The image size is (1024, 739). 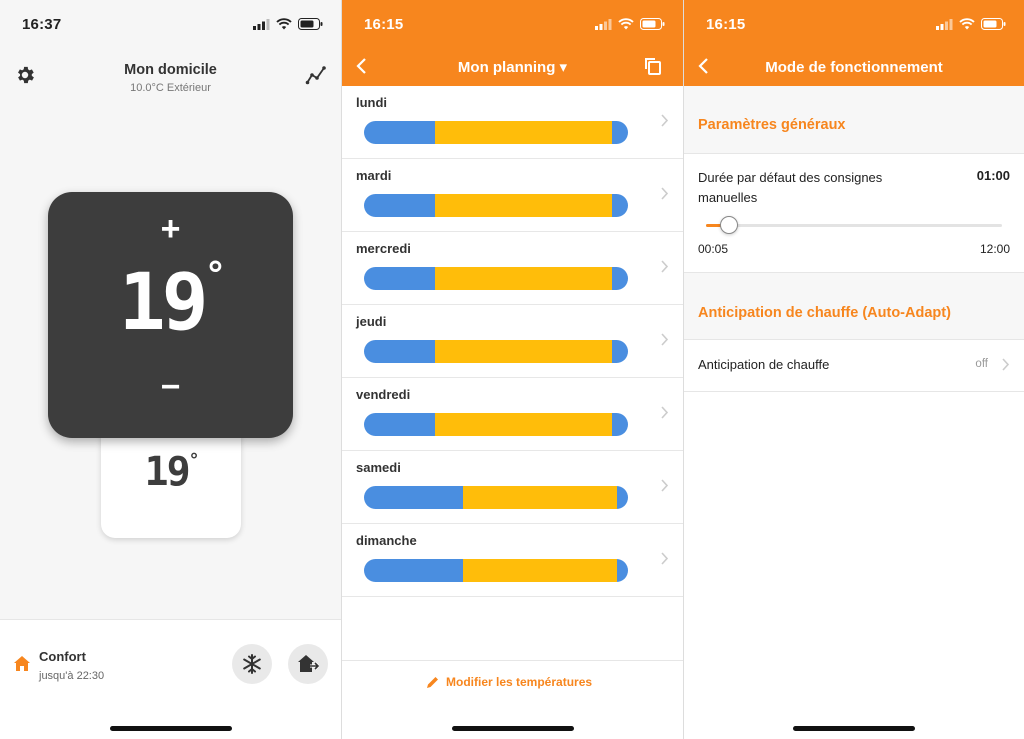 What do you see at coordinates (42, 24) in the screenshot?
I see `status-time: 16:37` at bounding box center [42, 24].